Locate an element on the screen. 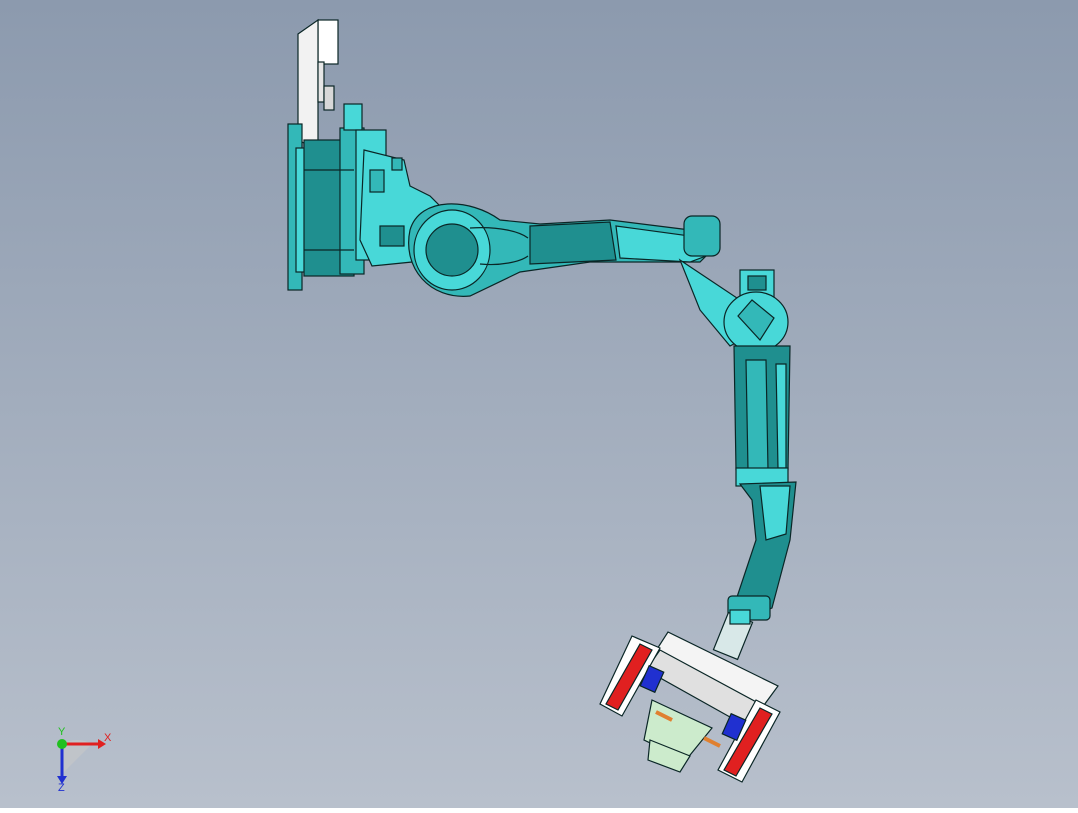 This screenshot has width=1078, height=813. y-axis-icon is located at coordinates (62, 744).